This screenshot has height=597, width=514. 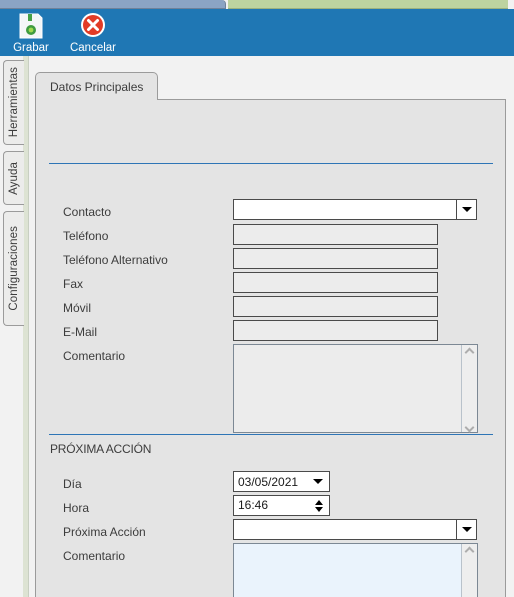 I want to click on background-right-cap, so click(x=511, y=4).